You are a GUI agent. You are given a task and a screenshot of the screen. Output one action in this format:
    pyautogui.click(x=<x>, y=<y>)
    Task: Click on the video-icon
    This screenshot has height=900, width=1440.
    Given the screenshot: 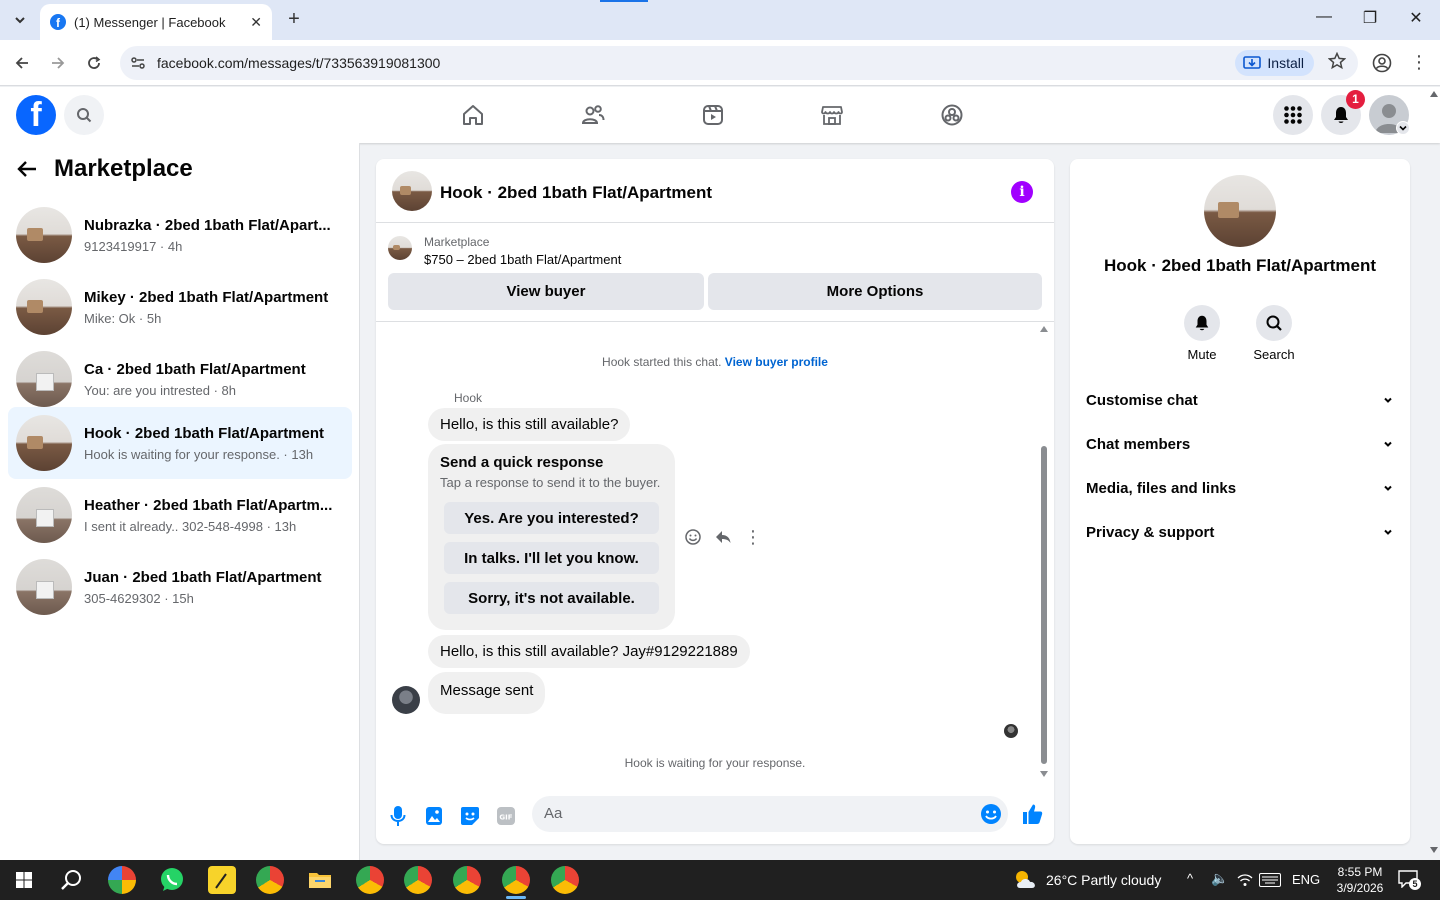 What is the action you would take?
    pyautogui.click(x=713, y=115)
    